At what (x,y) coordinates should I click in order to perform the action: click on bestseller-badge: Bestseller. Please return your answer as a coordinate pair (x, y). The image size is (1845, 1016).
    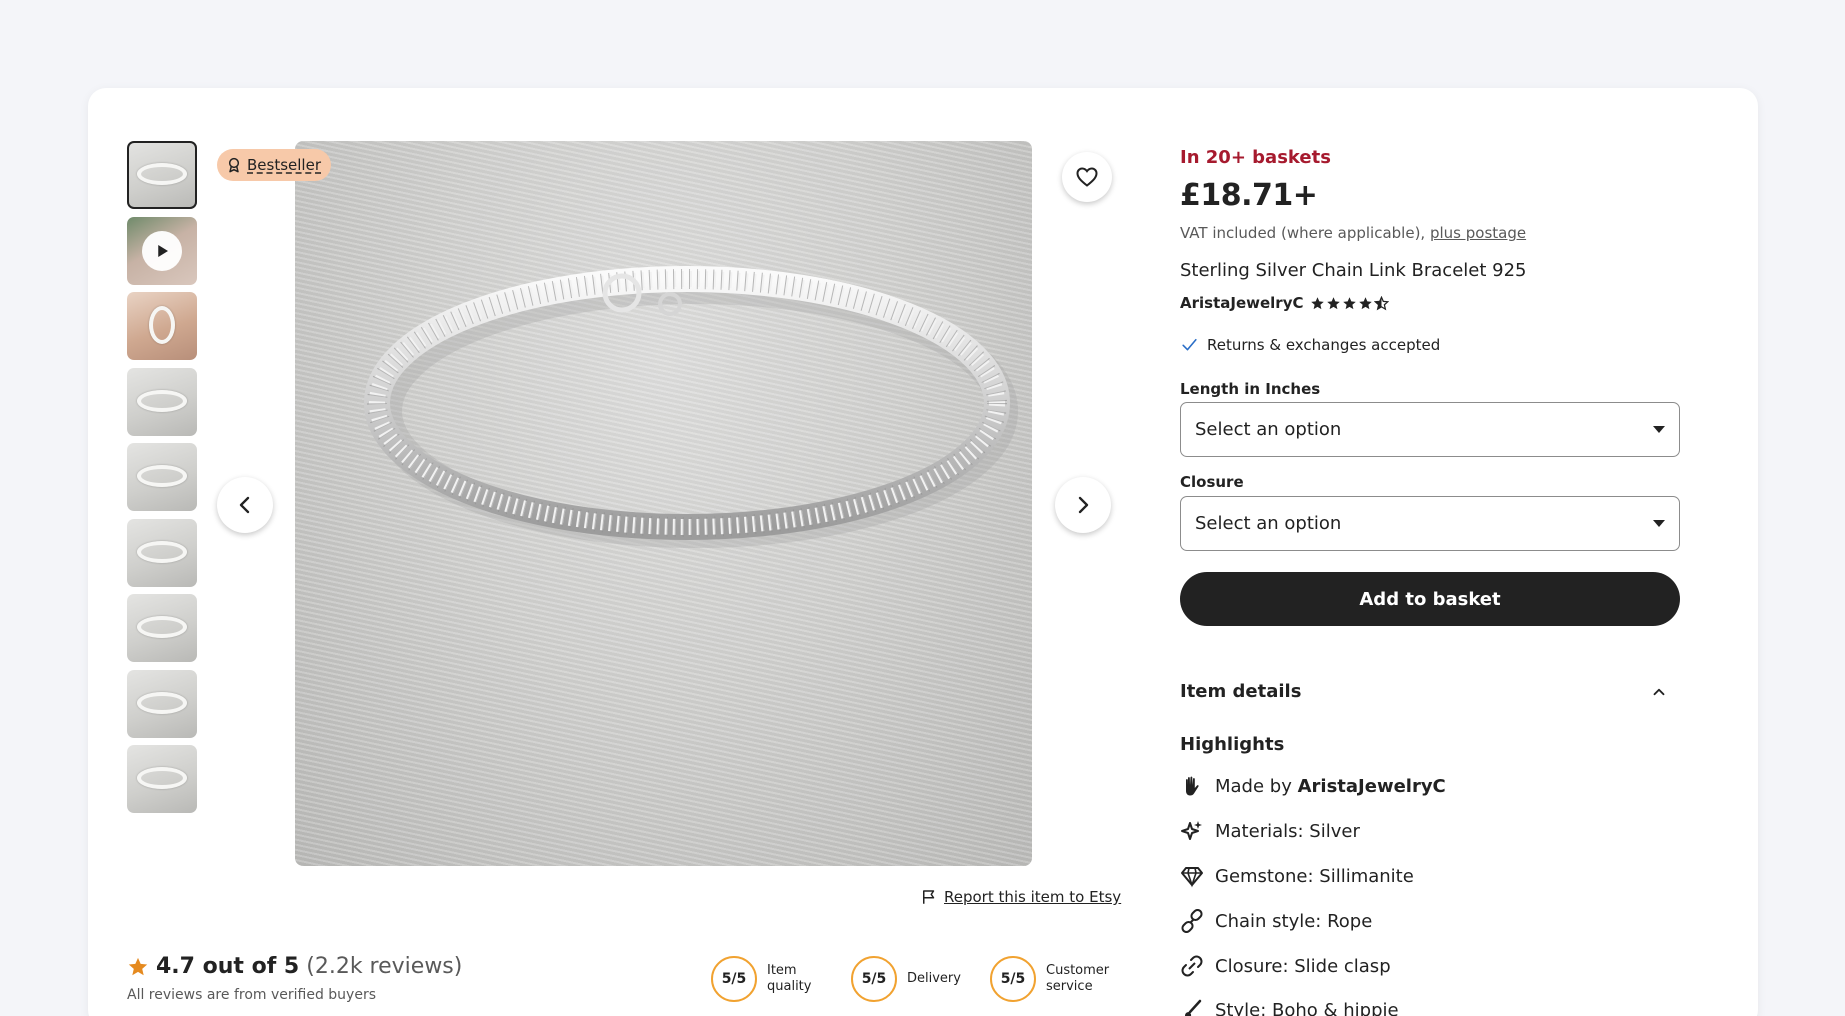
    Looking at the image, I should click on (274, 165).